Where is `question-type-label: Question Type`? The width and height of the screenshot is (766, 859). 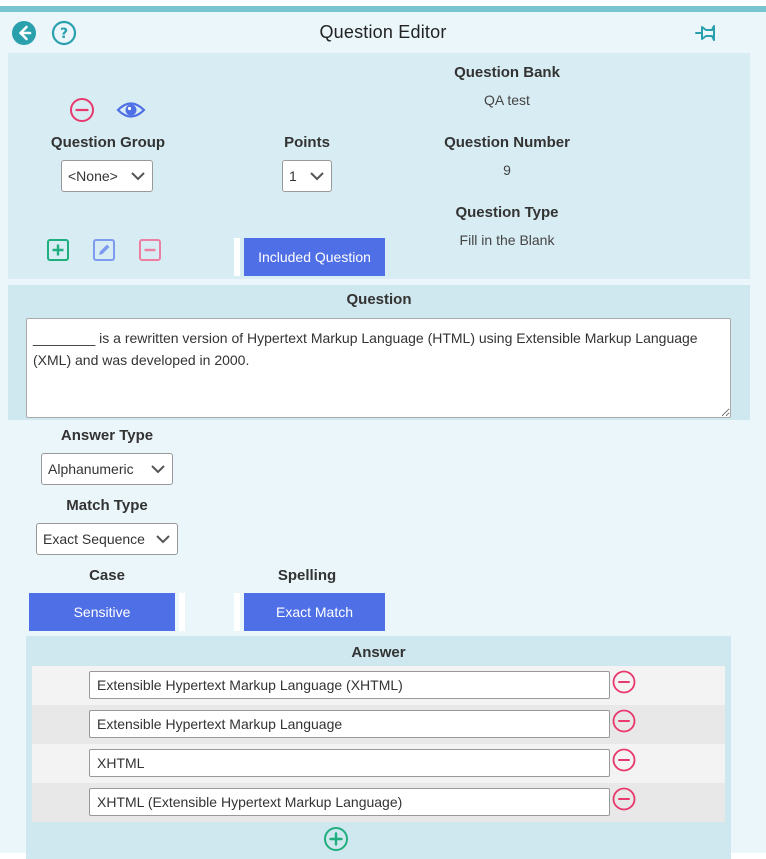 question-type-label: Question Type is located at coordinates (507, 212).